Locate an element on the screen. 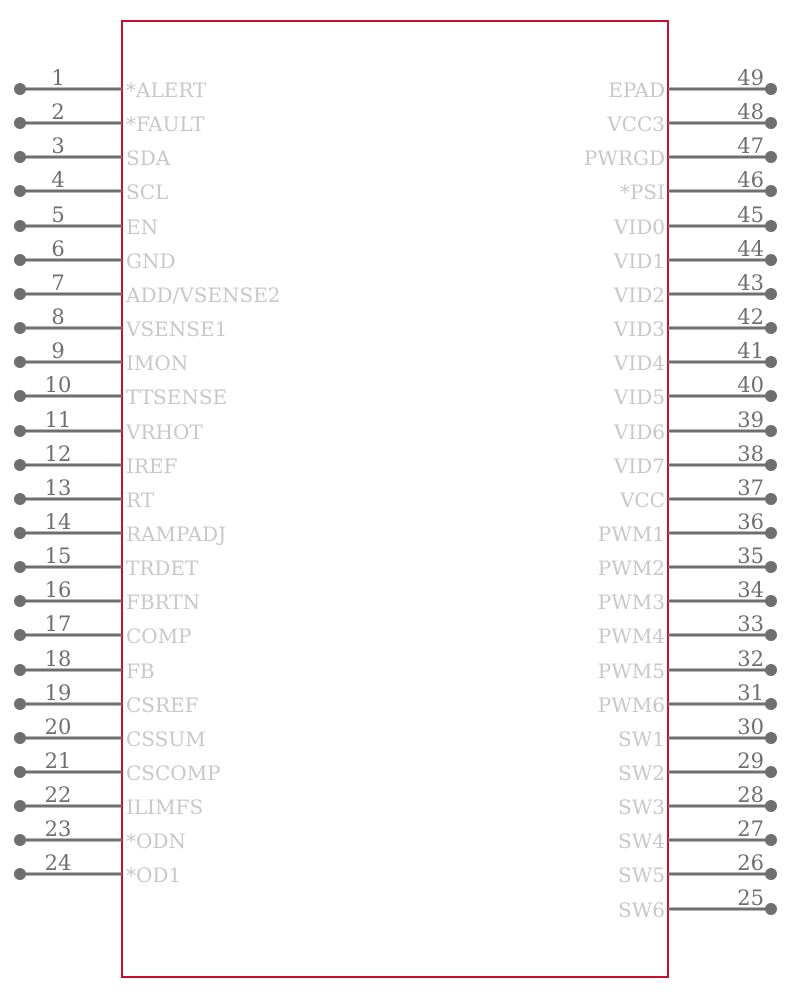  pin-19: 19 CSREF is located at coordinates (106, 699).